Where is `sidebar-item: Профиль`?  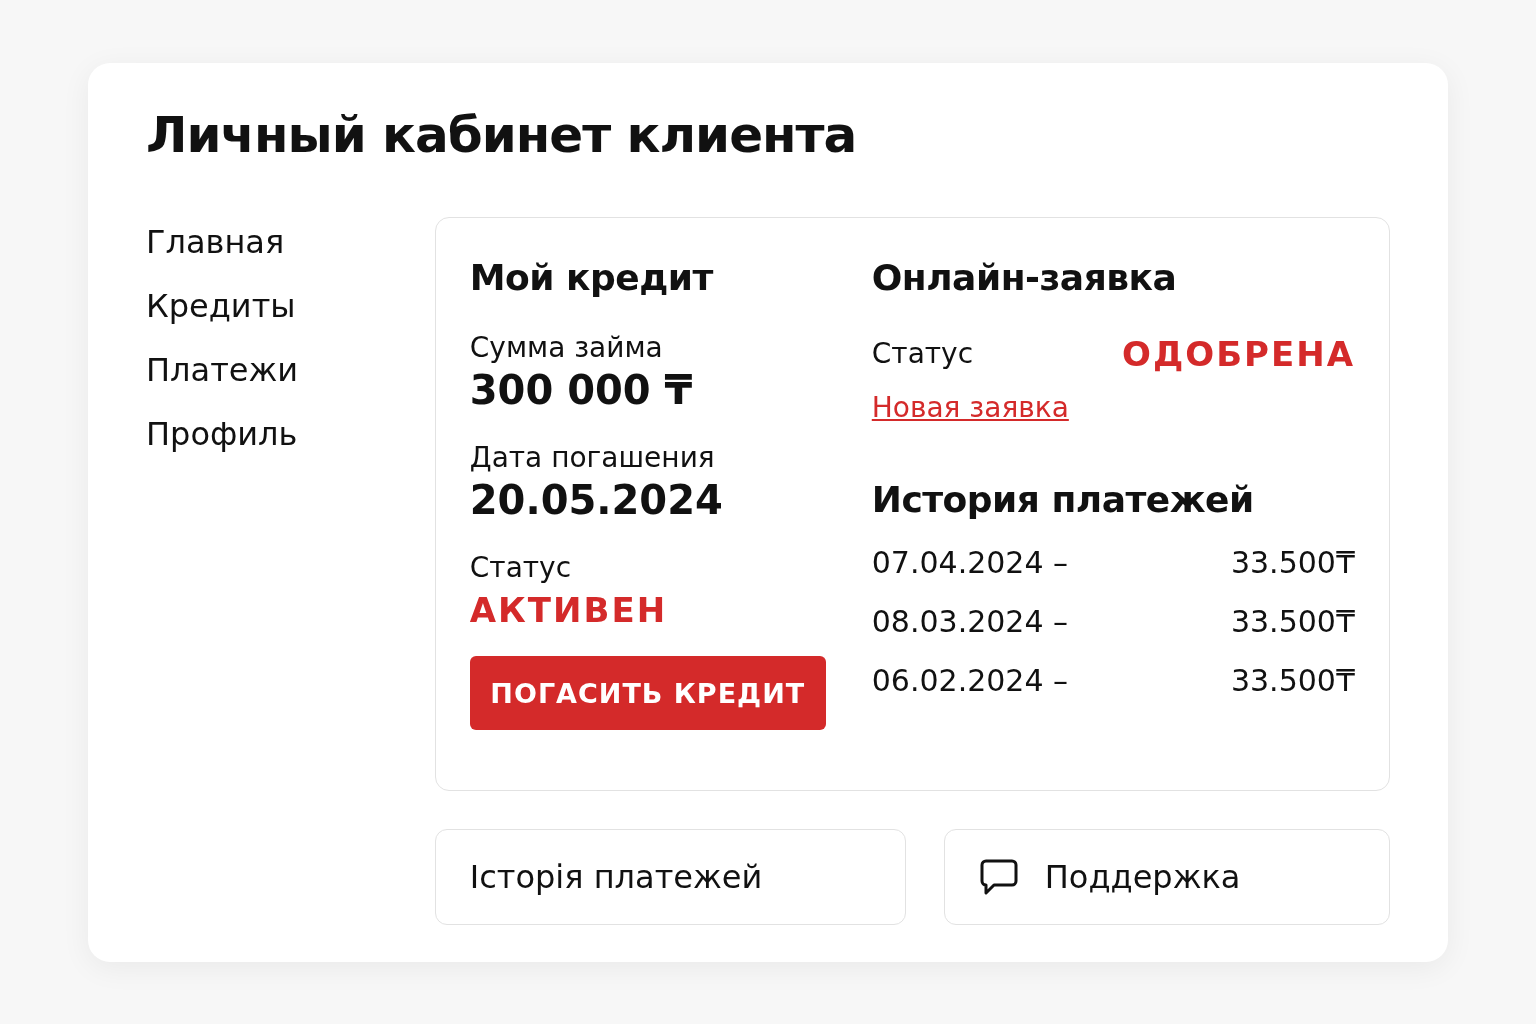
sidebar-item: Профиль is located at coordinates (290, 434).